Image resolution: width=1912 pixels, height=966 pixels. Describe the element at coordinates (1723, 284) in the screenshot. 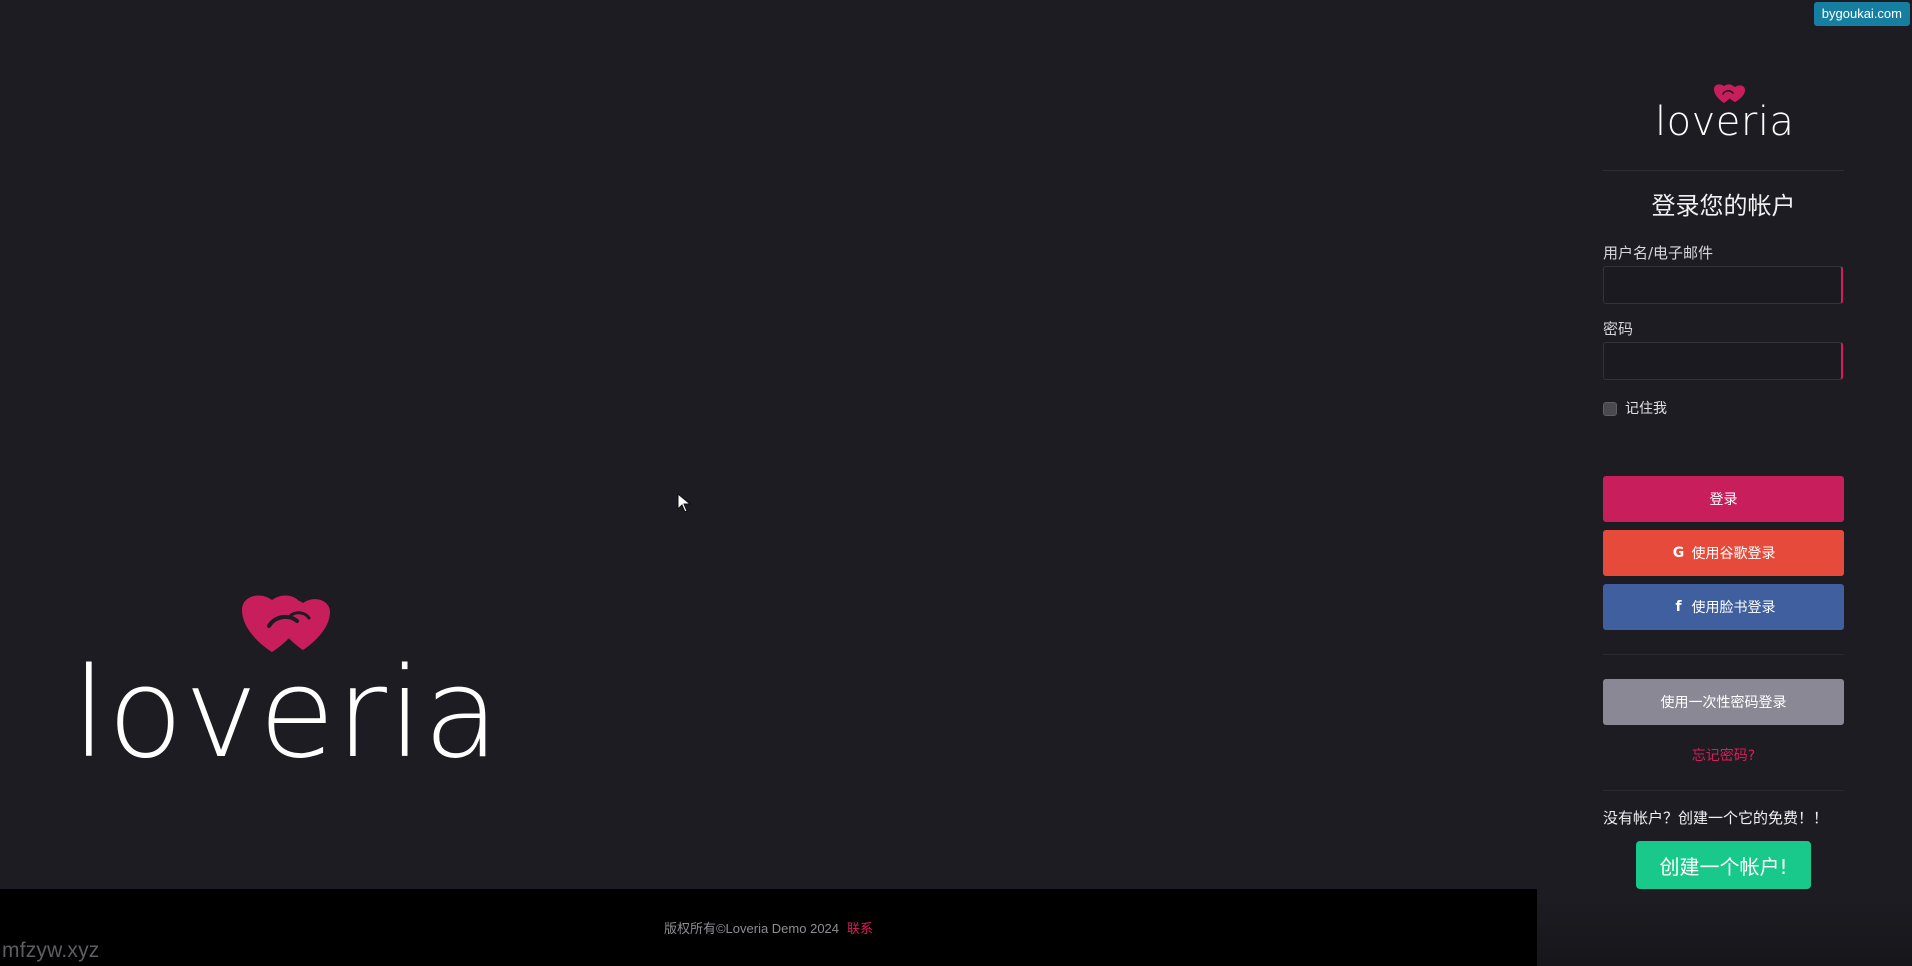

I see `username-field` at that location.